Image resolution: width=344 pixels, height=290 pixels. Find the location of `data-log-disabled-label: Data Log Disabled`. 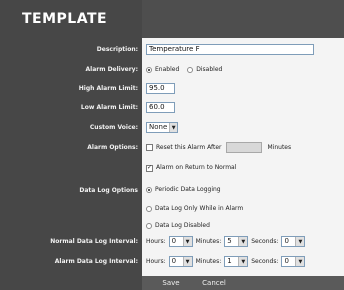

data-log-disabled-label: Data Log Disabled is located at coordinates (182, 225).